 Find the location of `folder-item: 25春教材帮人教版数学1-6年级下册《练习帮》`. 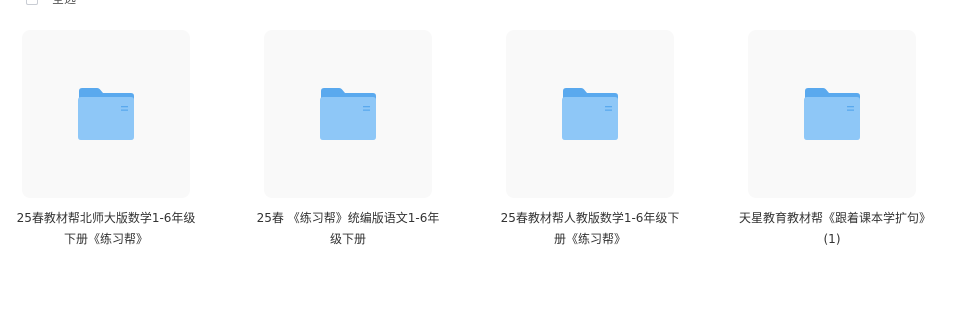

folder-item: 25春教材帮人教版数学1-6年级下册《练习帮》 is located at coordinates (590, 140).